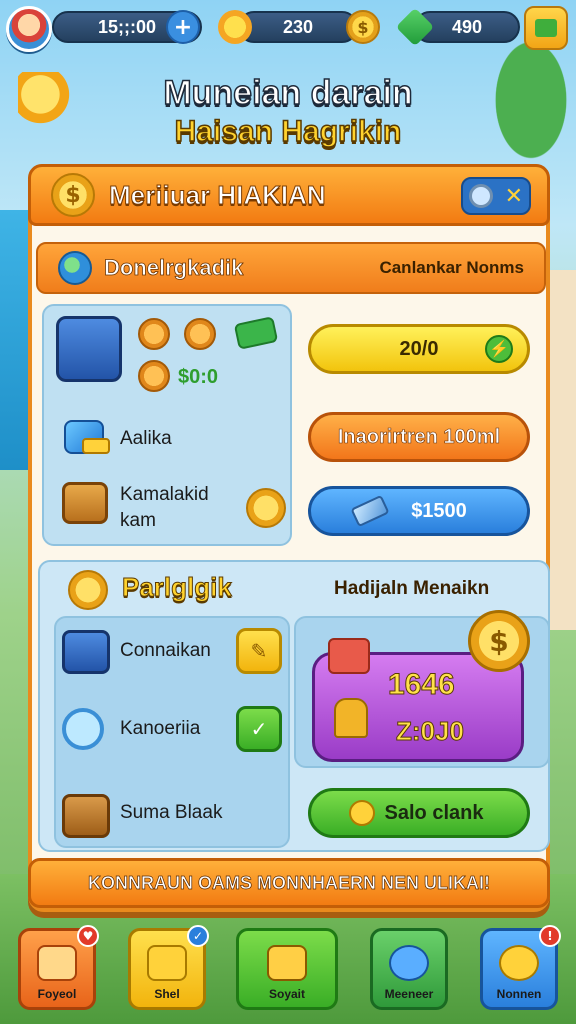 This screenshot has width=576, height=1024. I want to click on buy-button: $1500, so click(419, 511).